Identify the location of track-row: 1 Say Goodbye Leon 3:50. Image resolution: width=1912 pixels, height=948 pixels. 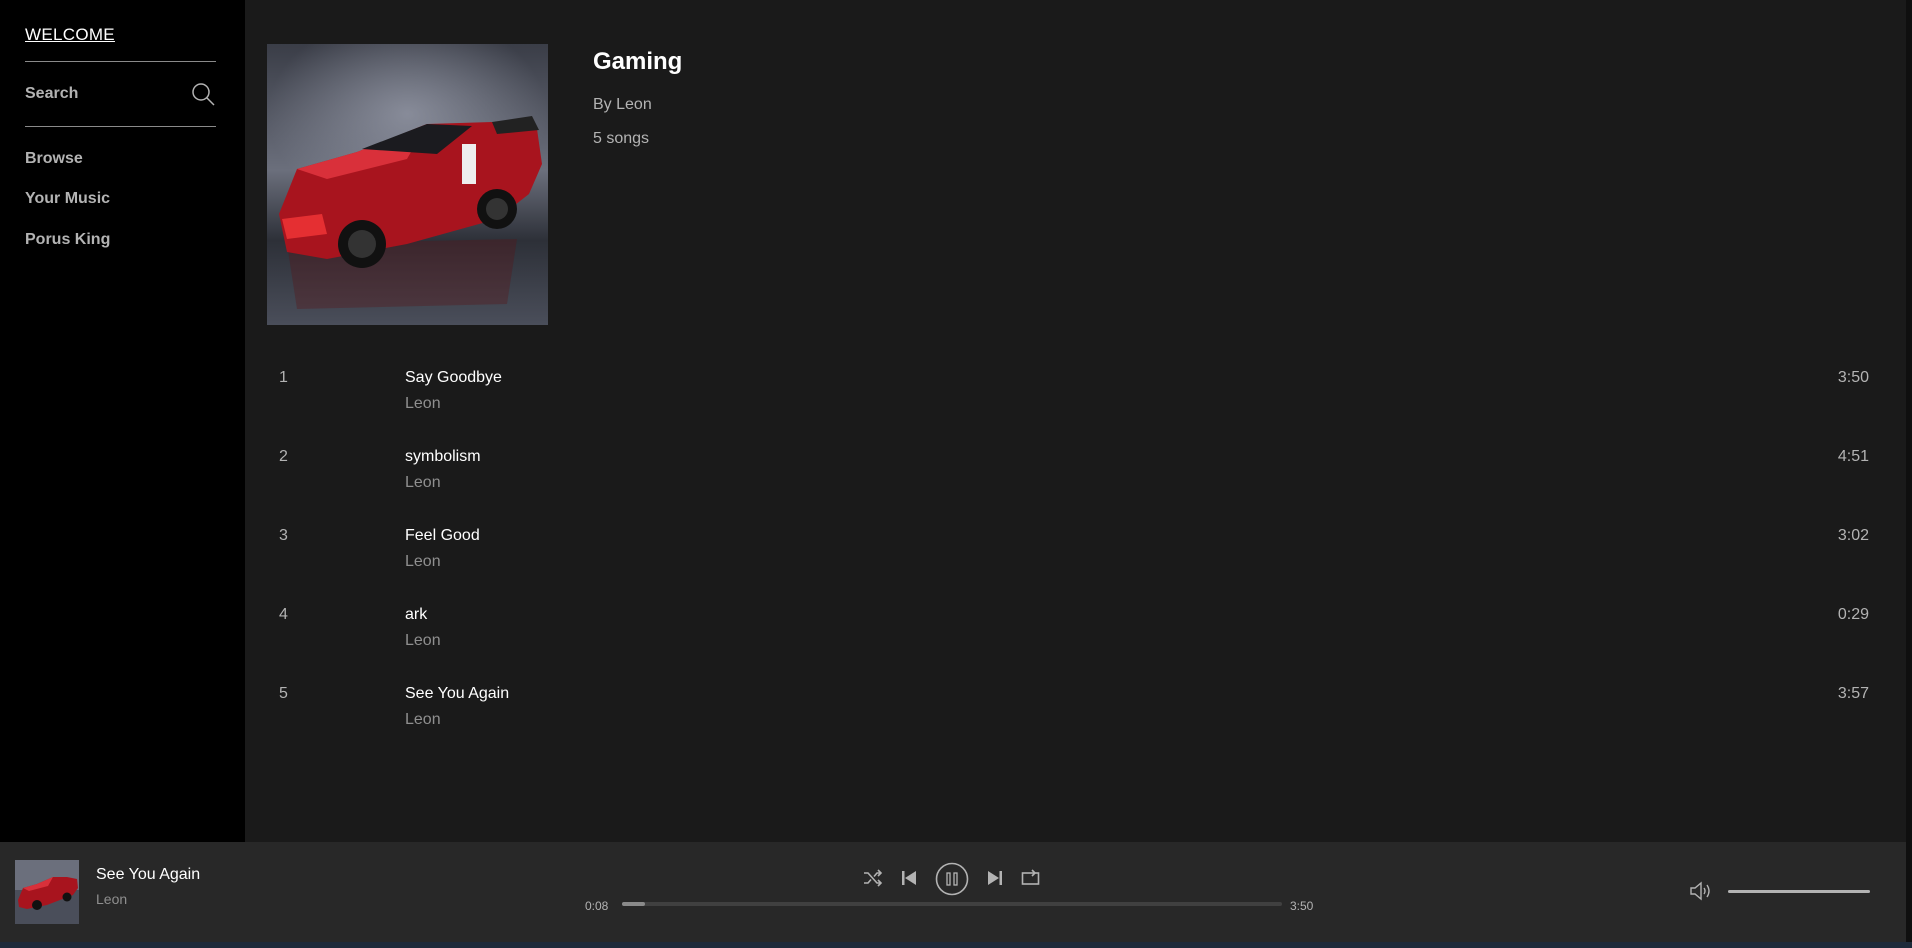
(1075, 402).